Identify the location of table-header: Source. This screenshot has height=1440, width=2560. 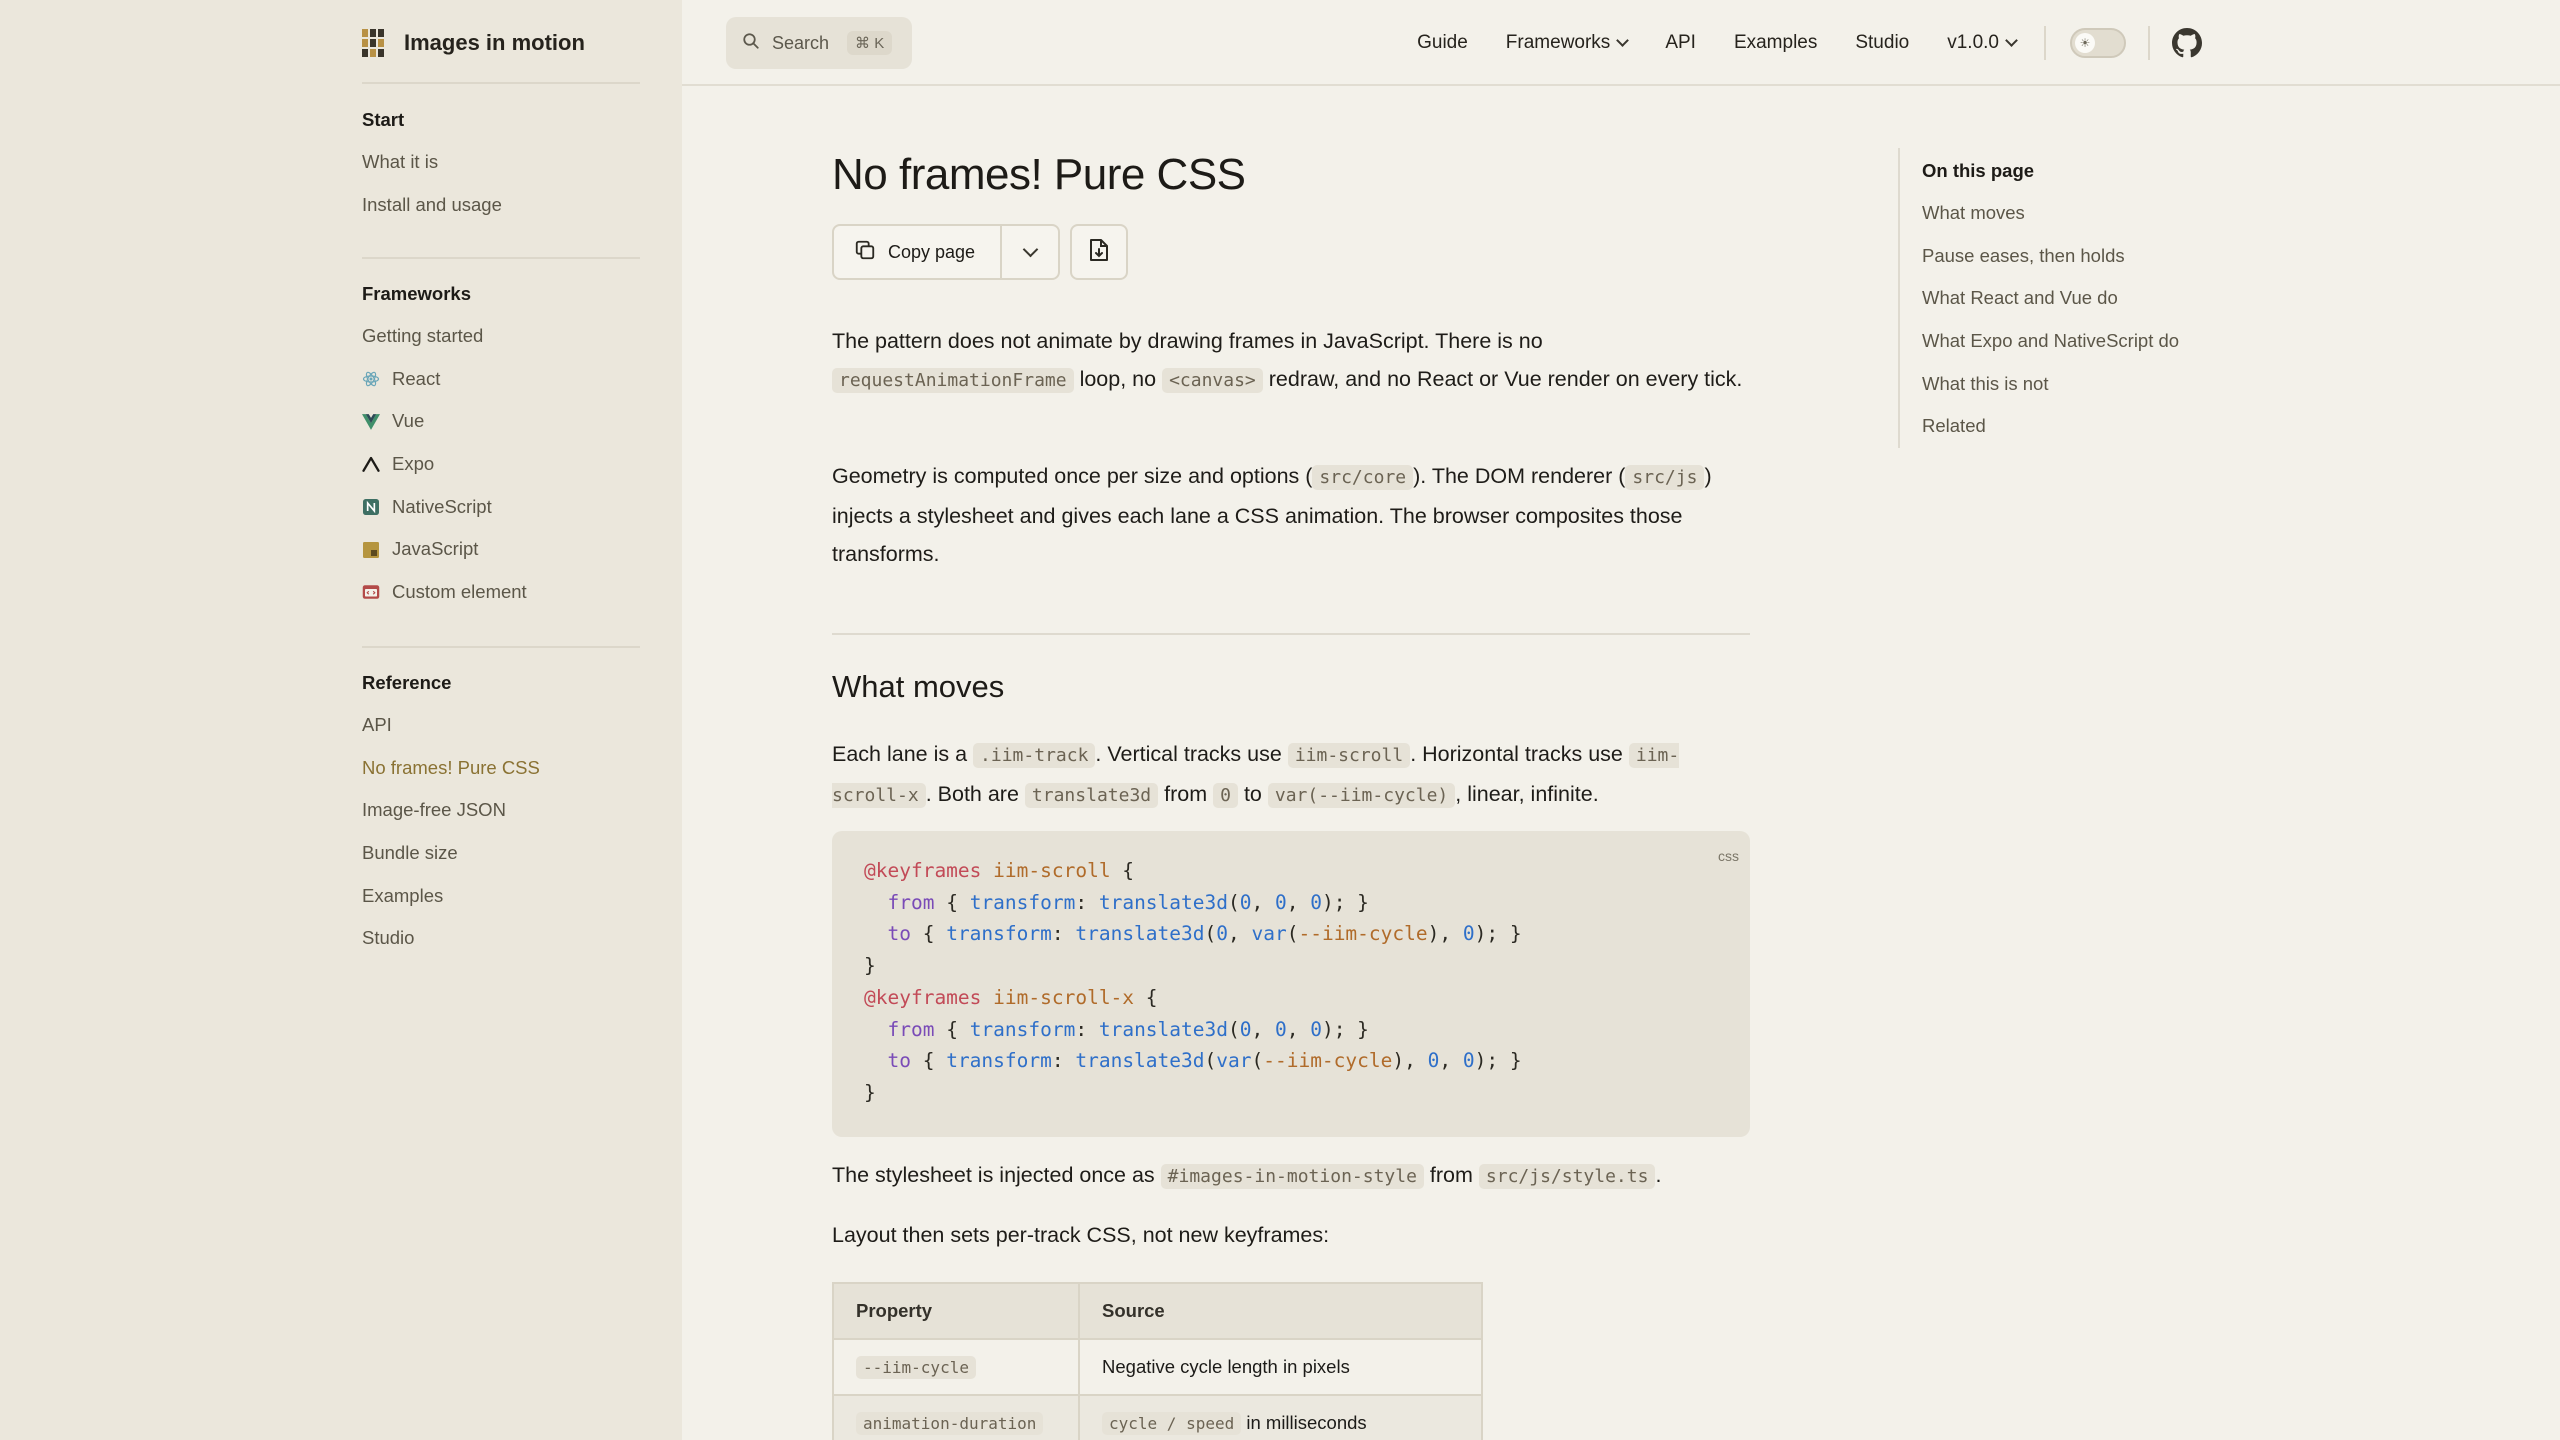
(1280, 1311).